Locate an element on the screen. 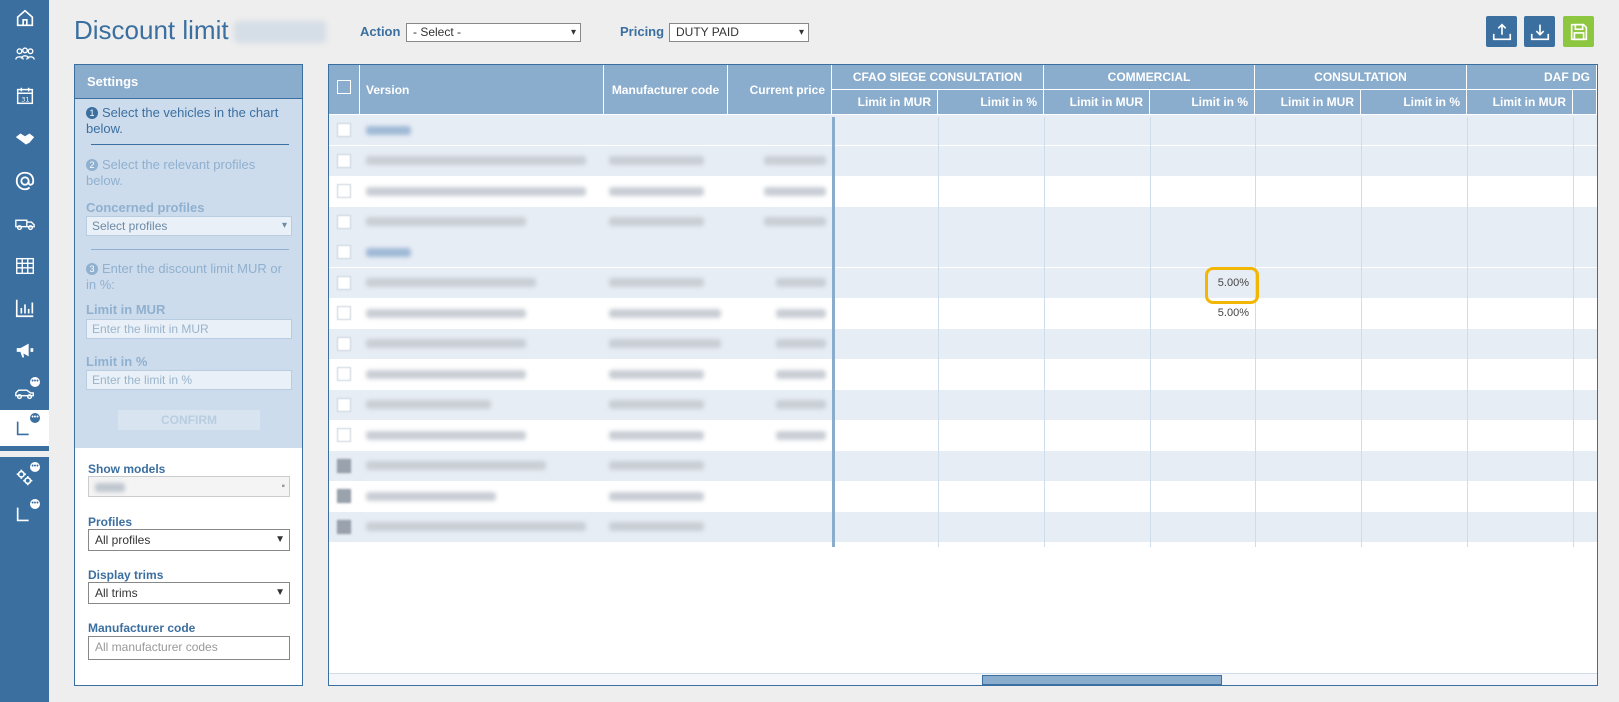  header-cfao-limit-mur: Limit in MUR is located at coordinates (885, 102).